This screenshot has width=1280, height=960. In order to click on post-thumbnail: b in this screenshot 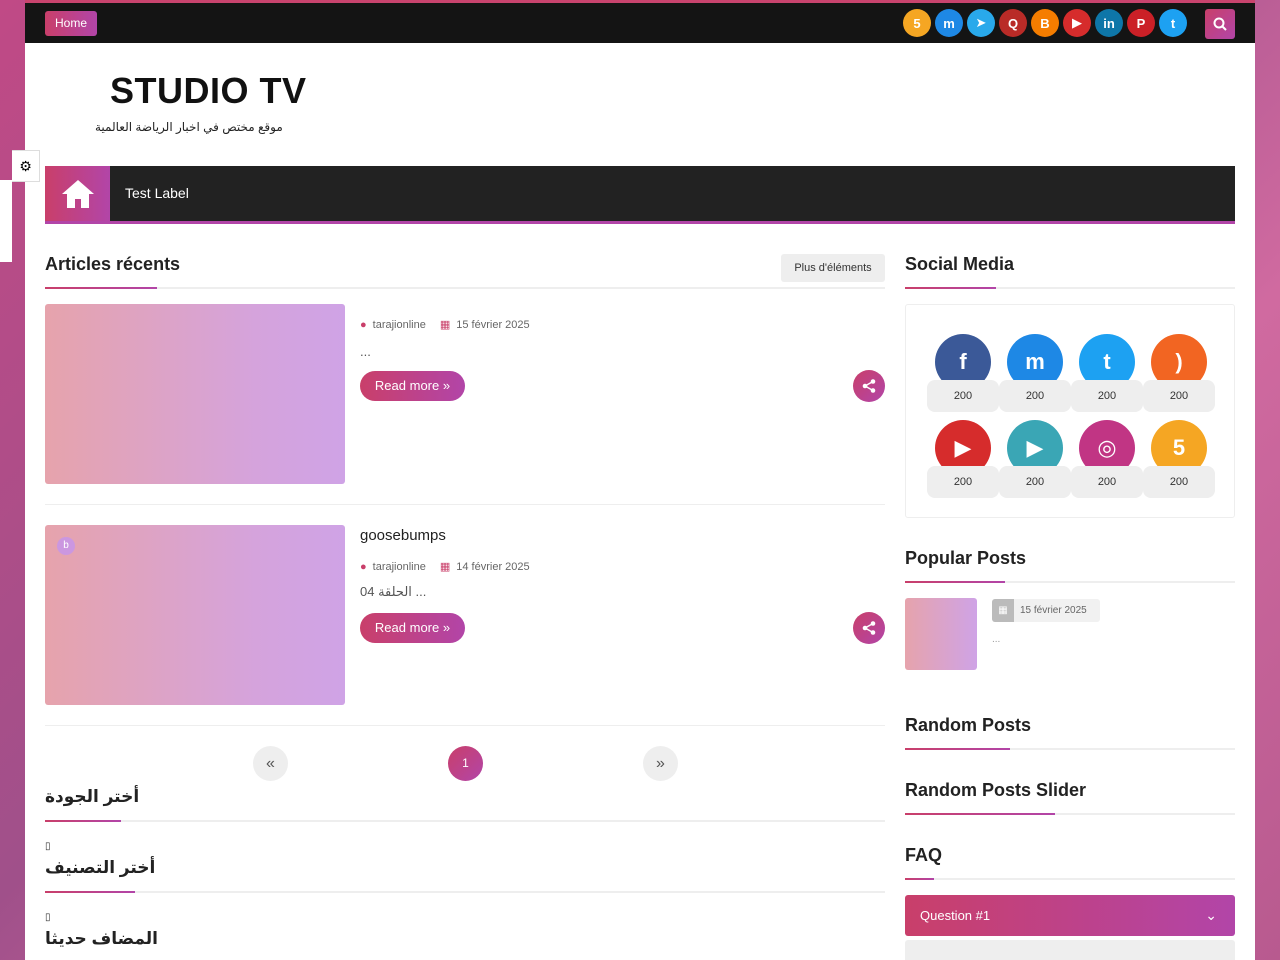, I will do `click(195, 615)`.